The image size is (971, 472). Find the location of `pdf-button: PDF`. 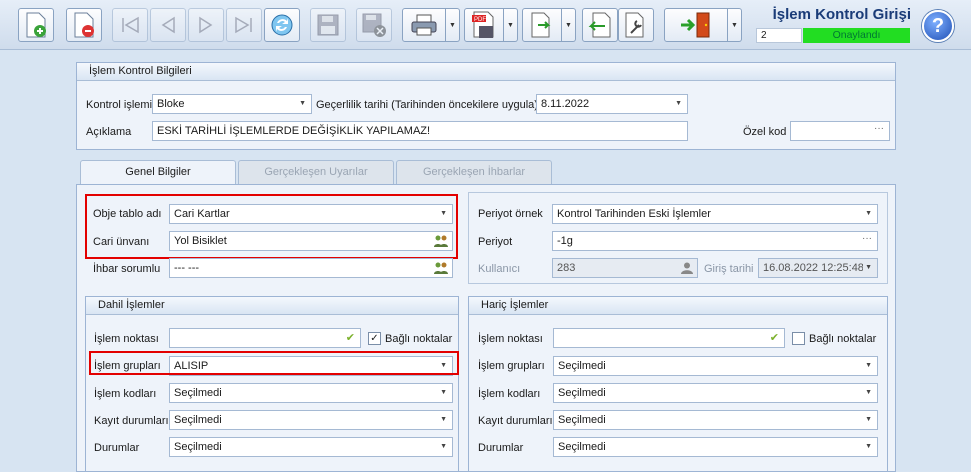

pdf-button: PDF is located at coordinates (484, 25).